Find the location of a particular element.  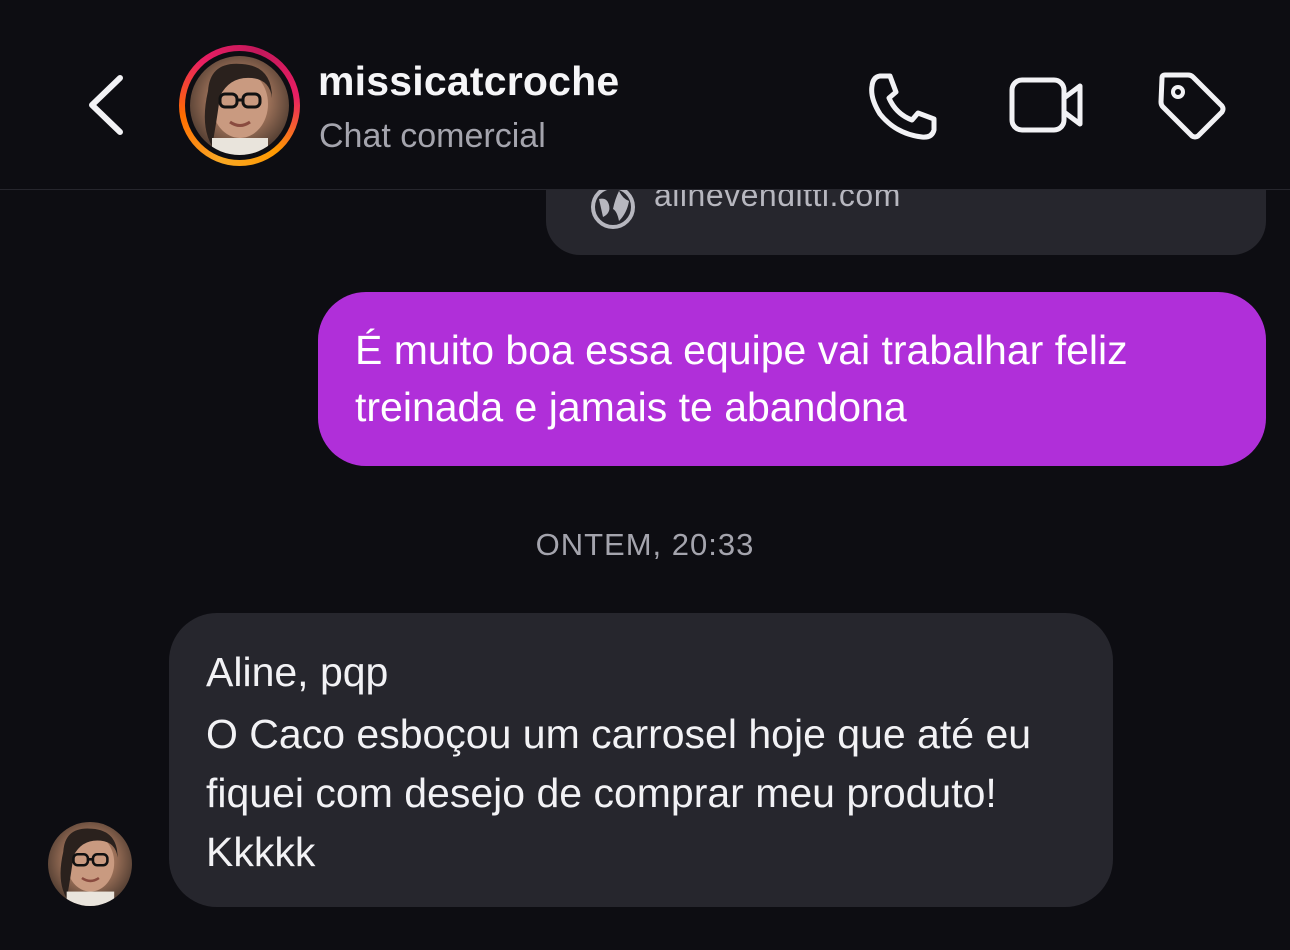

avatar is located at coordinates (239, 105).